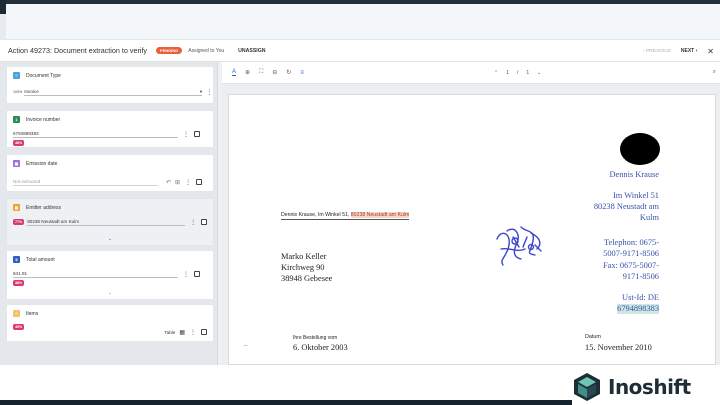 This screenshot has height=405, width=720. I want to click on page-navigator: ⌃ 1 / 1 ⌄, so click(517, 73).